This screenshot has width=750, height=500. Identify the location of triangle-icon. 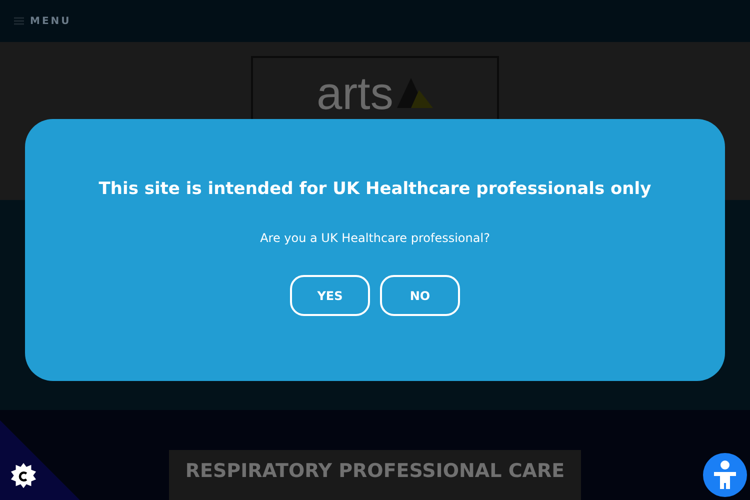
(415, 93).